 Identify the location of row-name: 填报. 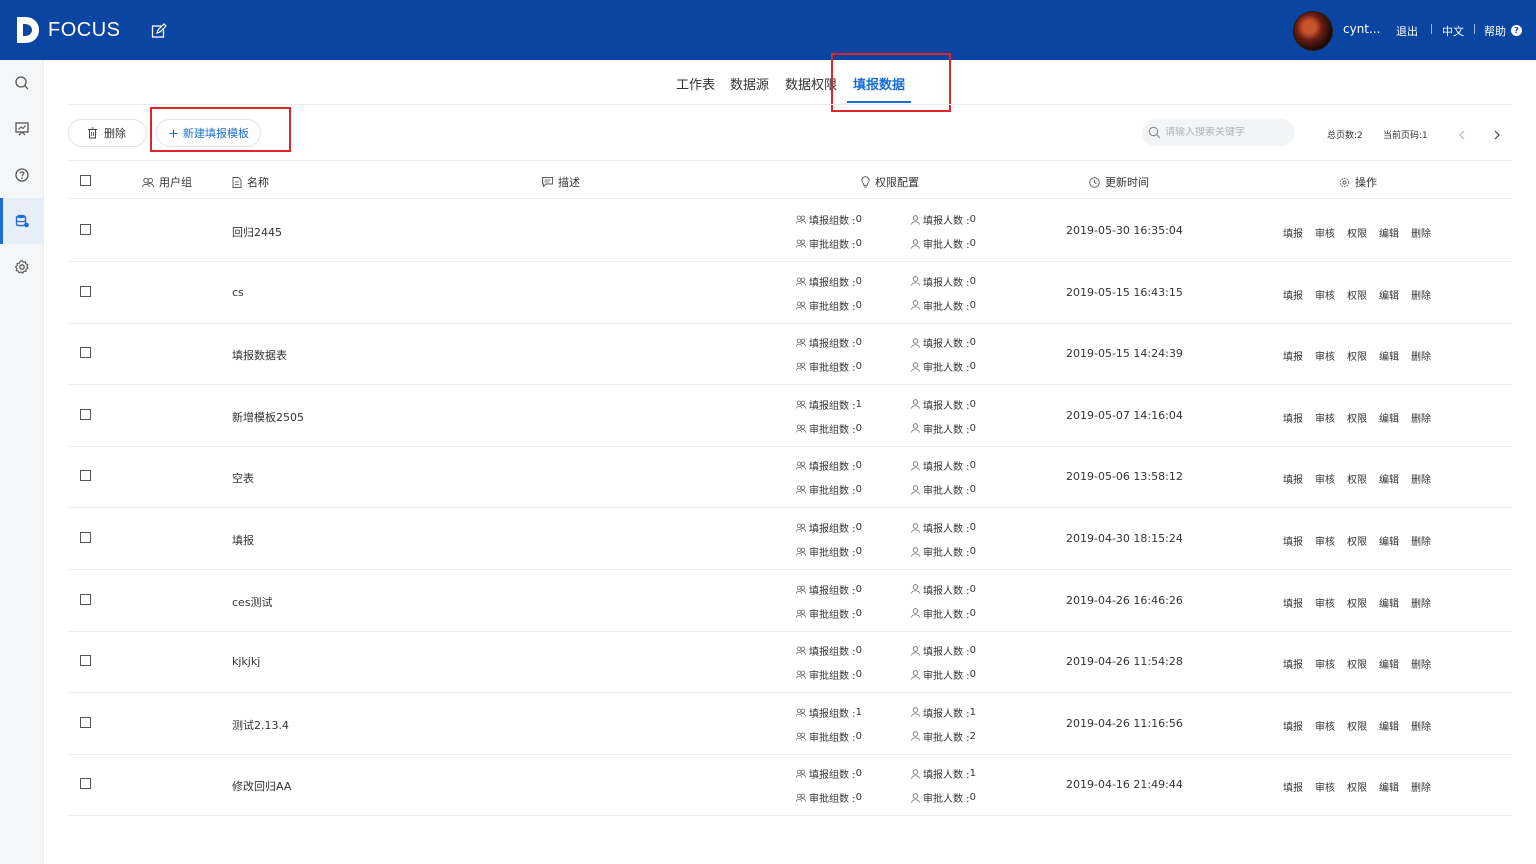
(243, 540).